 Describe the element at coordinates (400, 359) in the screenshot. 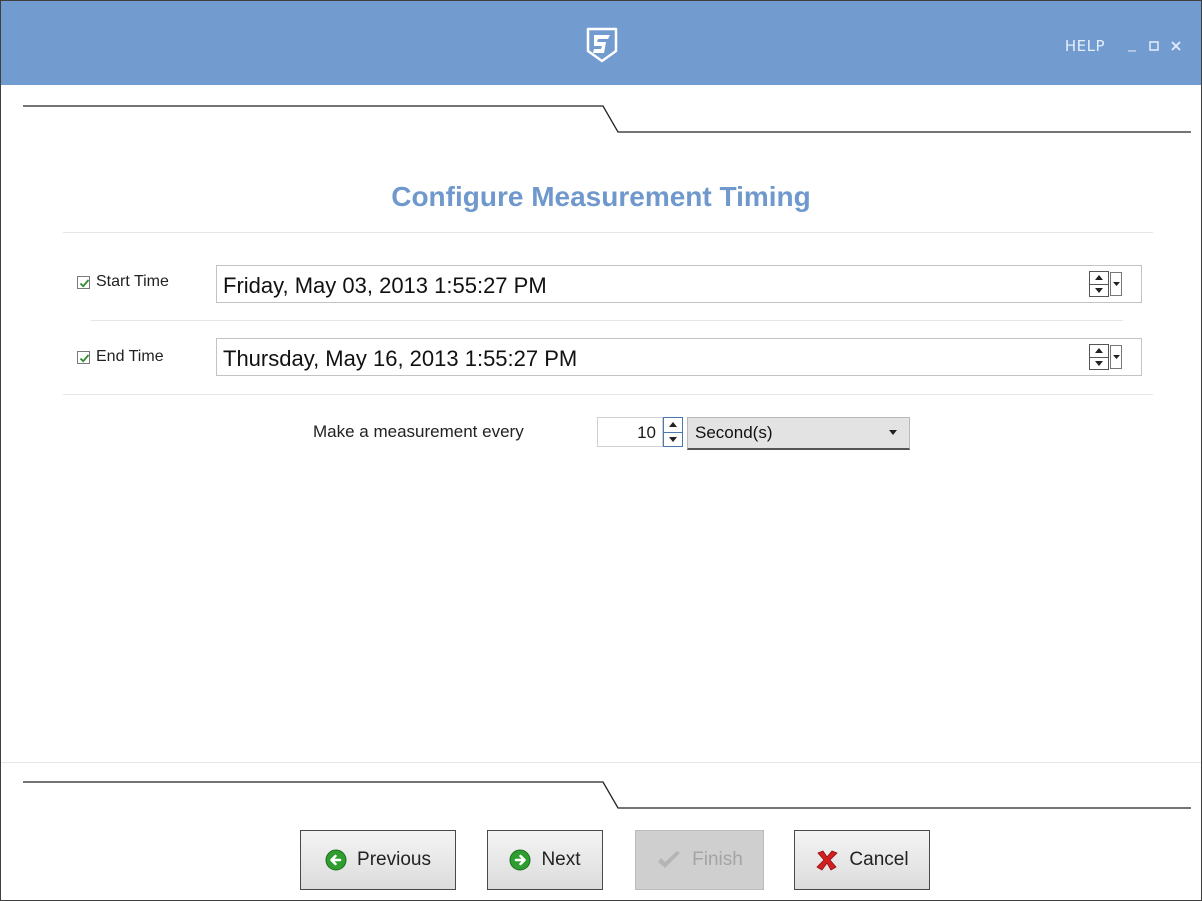

I see `end-time-value: Thursday, May 16, 2013 1:55:27 PM` at that location.